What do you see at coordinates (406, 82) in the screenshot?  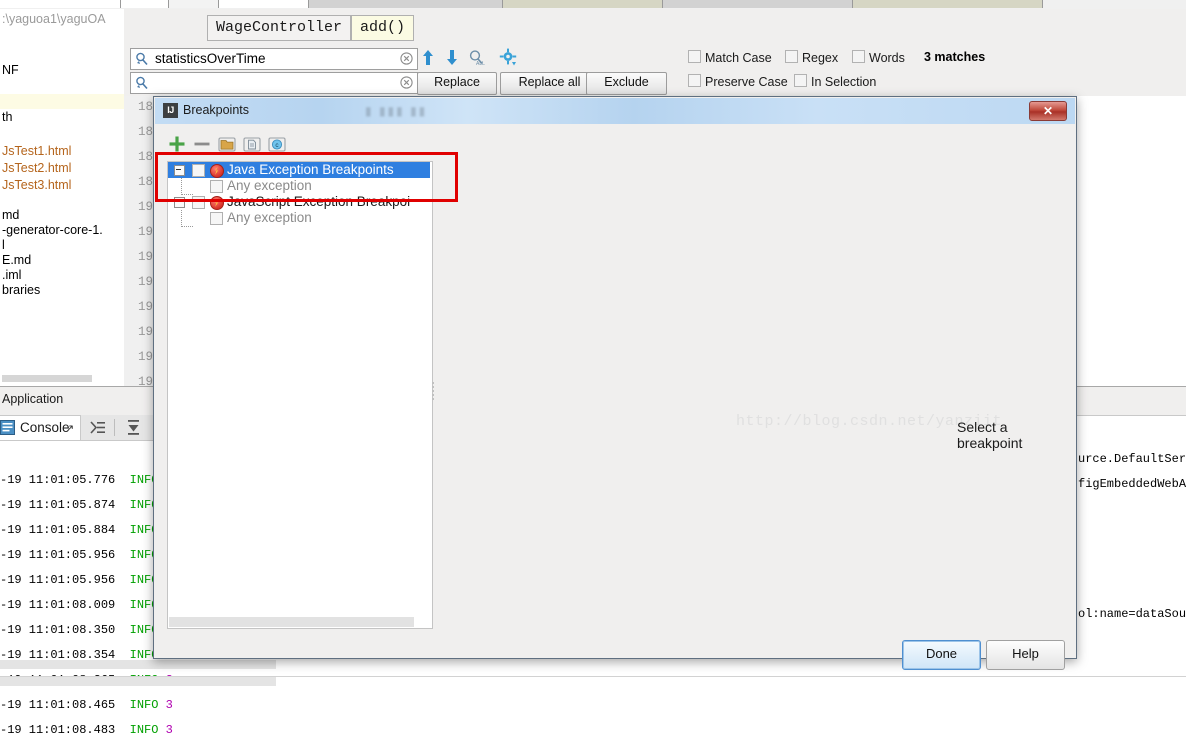 I see `clear-replace-icon` at bounding box center [406, 82].